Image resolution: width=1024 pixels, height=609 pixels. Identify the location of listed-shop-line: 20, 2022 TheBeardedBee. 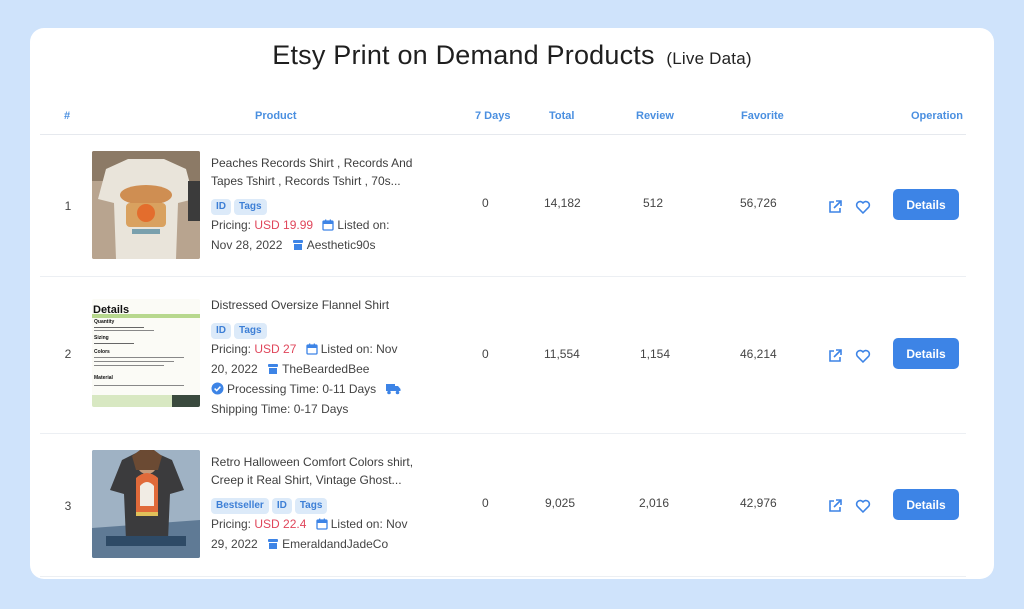
(323, 370).